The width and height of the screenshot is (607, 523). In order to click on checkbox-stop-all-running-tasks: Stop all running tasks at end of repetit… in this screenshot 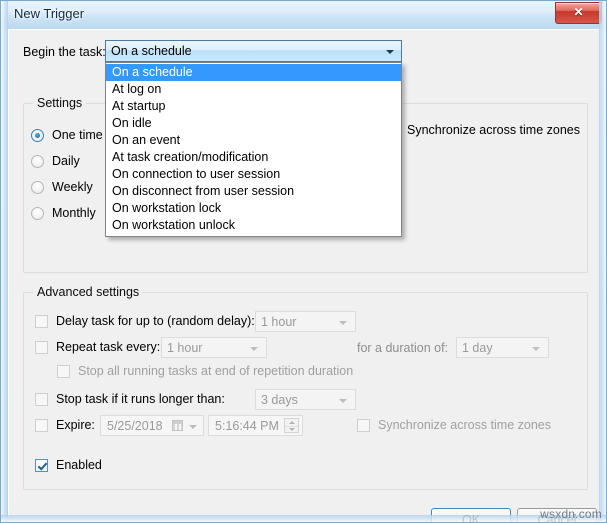, I will do `click(205, 371)`.